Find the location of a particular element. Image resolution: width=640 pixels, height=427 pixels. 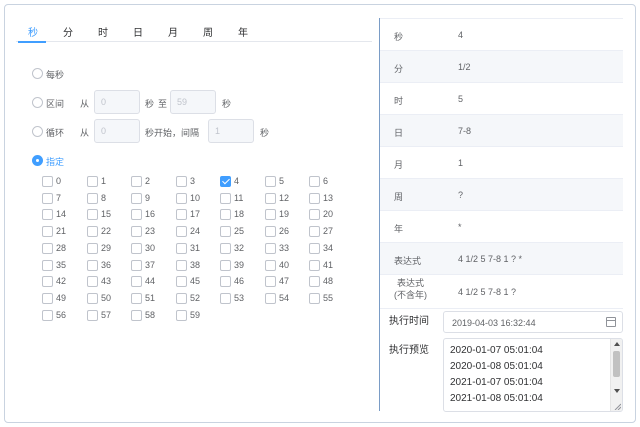

tab-minute: 分 is located at coordinates (68, 31).